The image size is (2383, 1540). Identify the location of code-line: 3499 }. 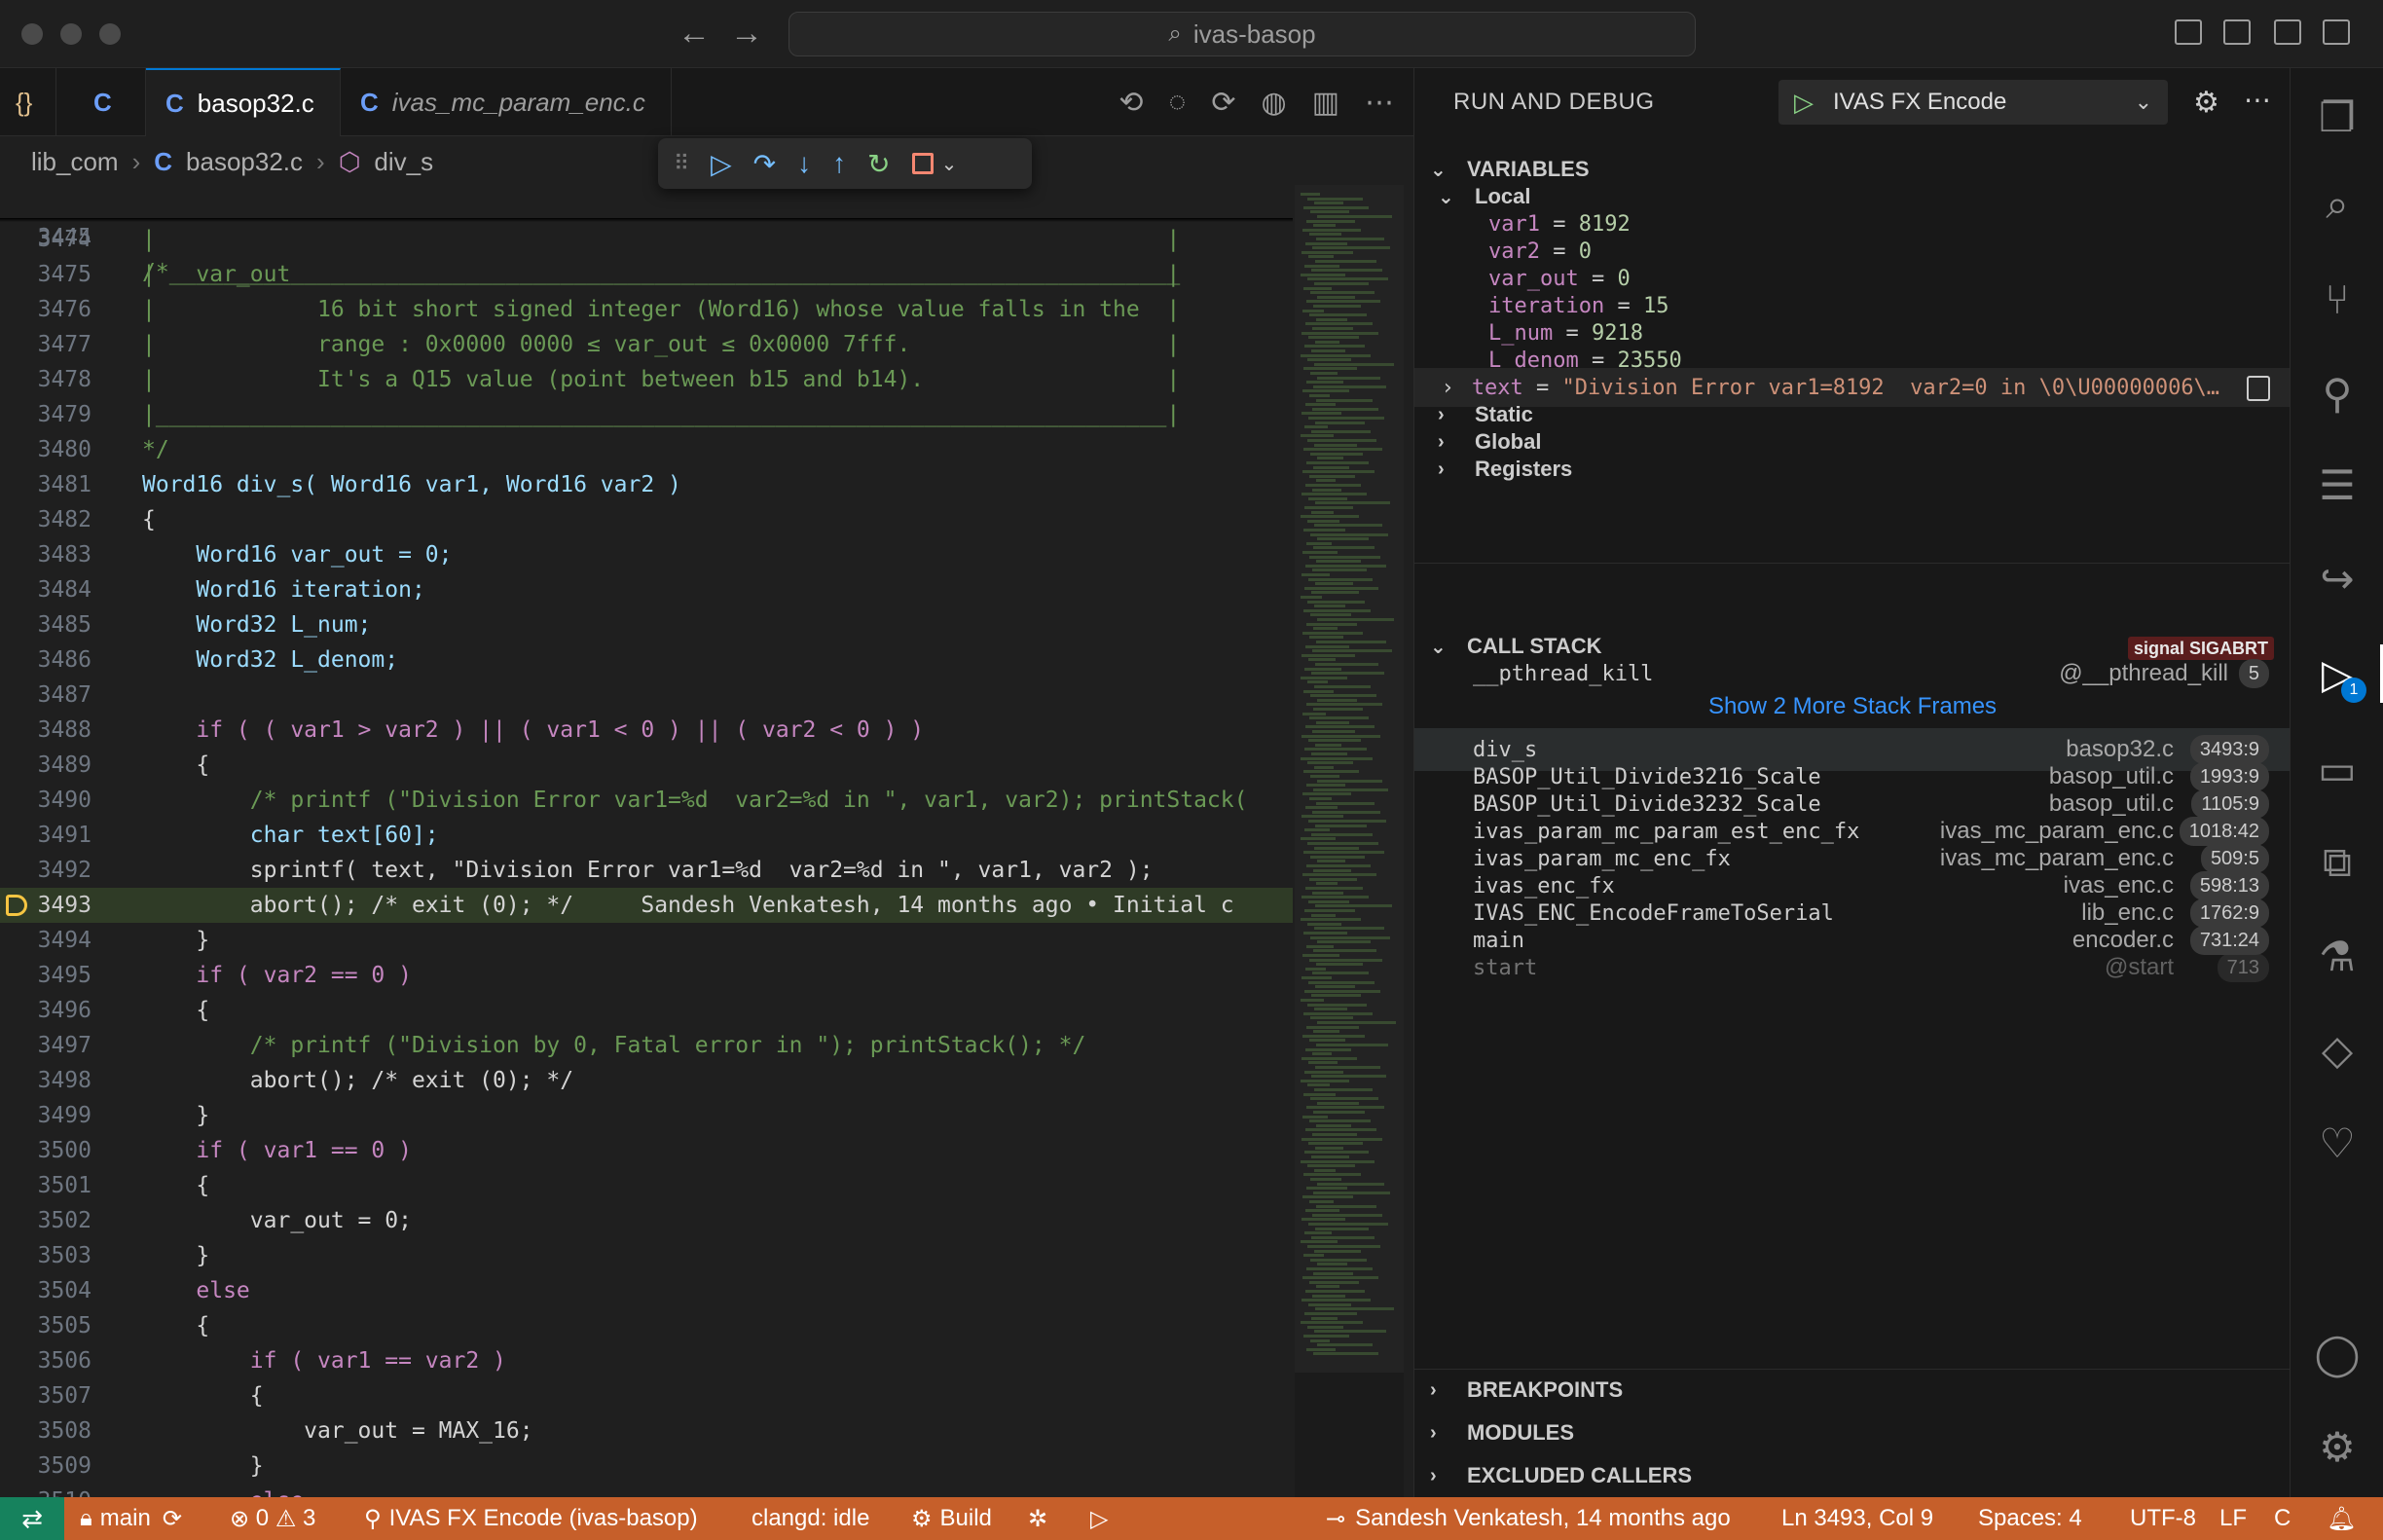
(646, 1115).